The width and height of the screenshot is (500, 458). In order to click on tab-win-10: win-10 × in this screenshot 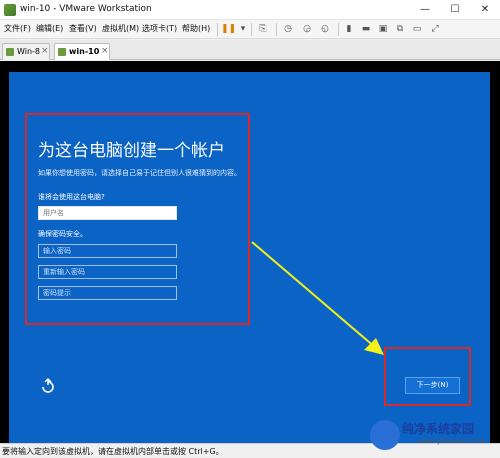, I will do `click(82, 51)`.